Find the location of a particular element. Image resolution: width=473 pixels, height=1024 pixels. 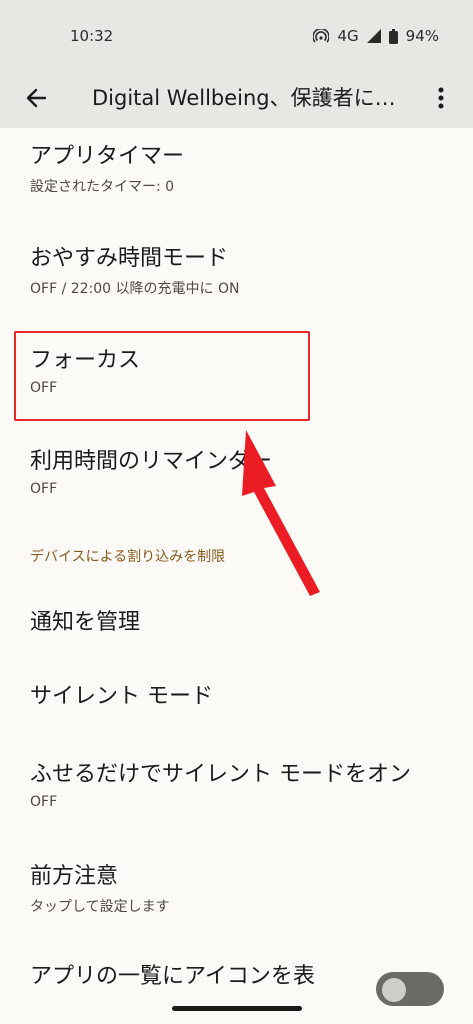

item-title: アプリタイマー is located at coordinates (107, 156).